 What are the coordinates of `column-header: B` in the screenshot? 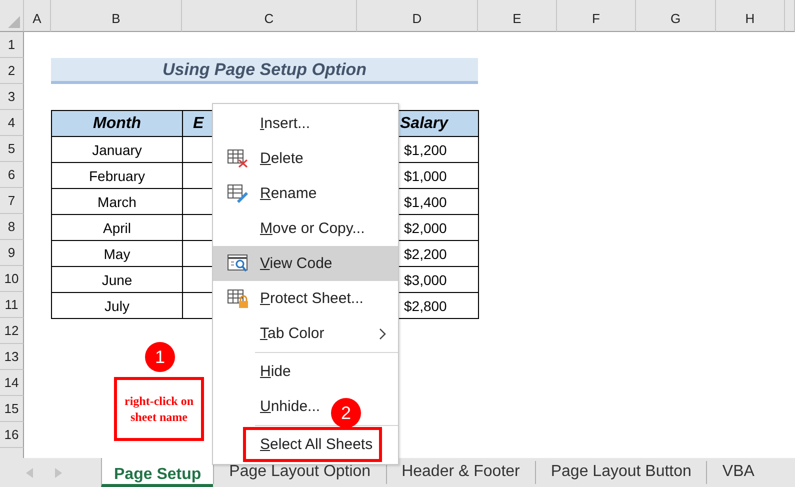 It's located at (116, 16).